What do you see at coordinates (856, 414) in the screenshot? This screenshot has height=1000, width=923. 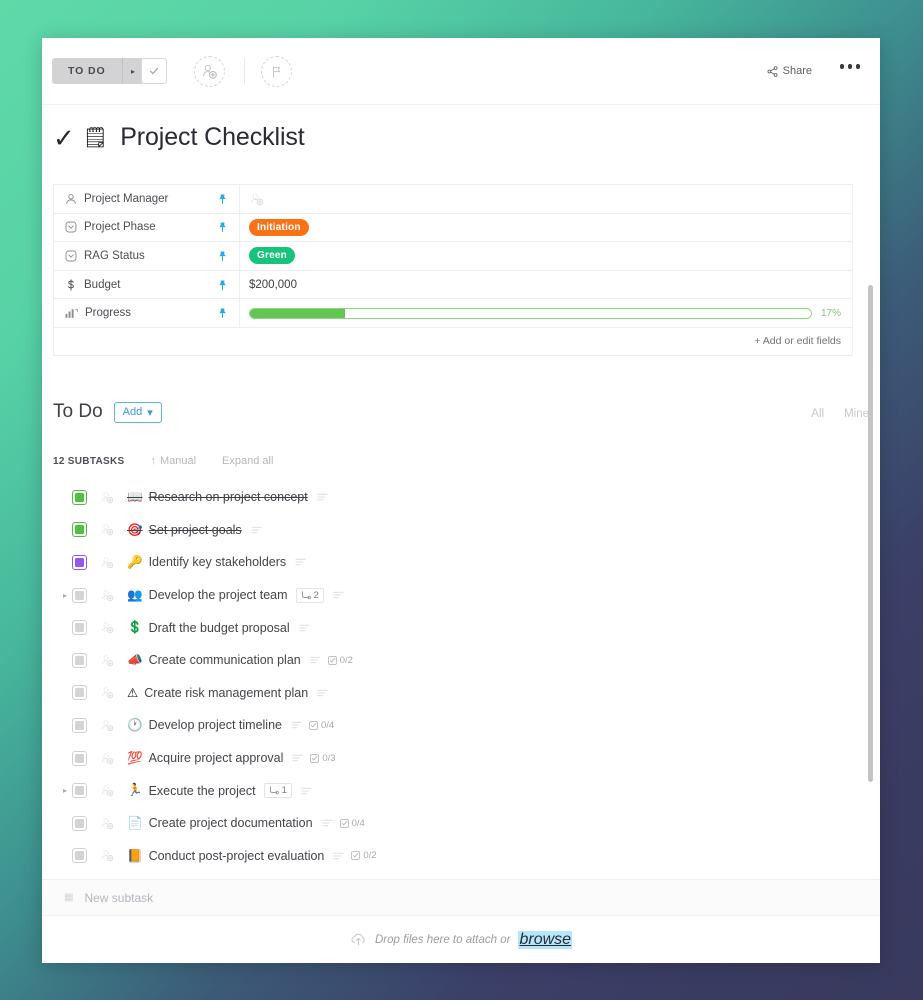 I see `filter-mine: Mine` at bounding box center [856, 414].